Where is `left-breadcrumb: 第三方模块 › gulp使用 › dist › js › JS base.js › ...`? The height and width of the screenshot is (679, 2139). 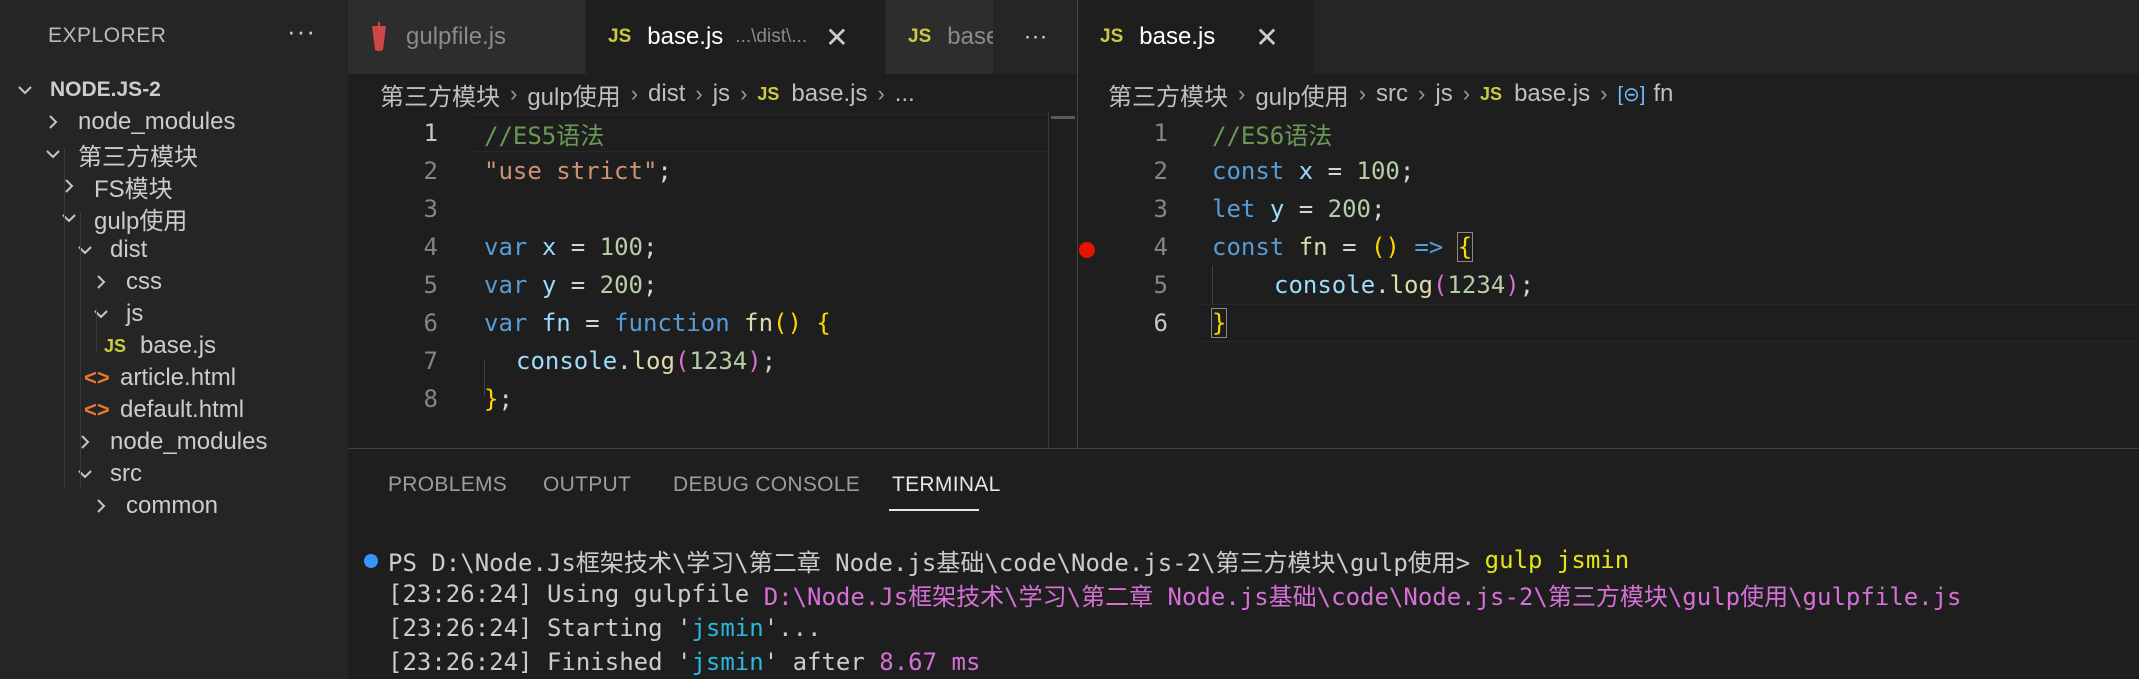 left-breadcrumb: 第三方模块 › gulp使用 › dist › js › JS base.js › ... is located at coordinates (647, 94).